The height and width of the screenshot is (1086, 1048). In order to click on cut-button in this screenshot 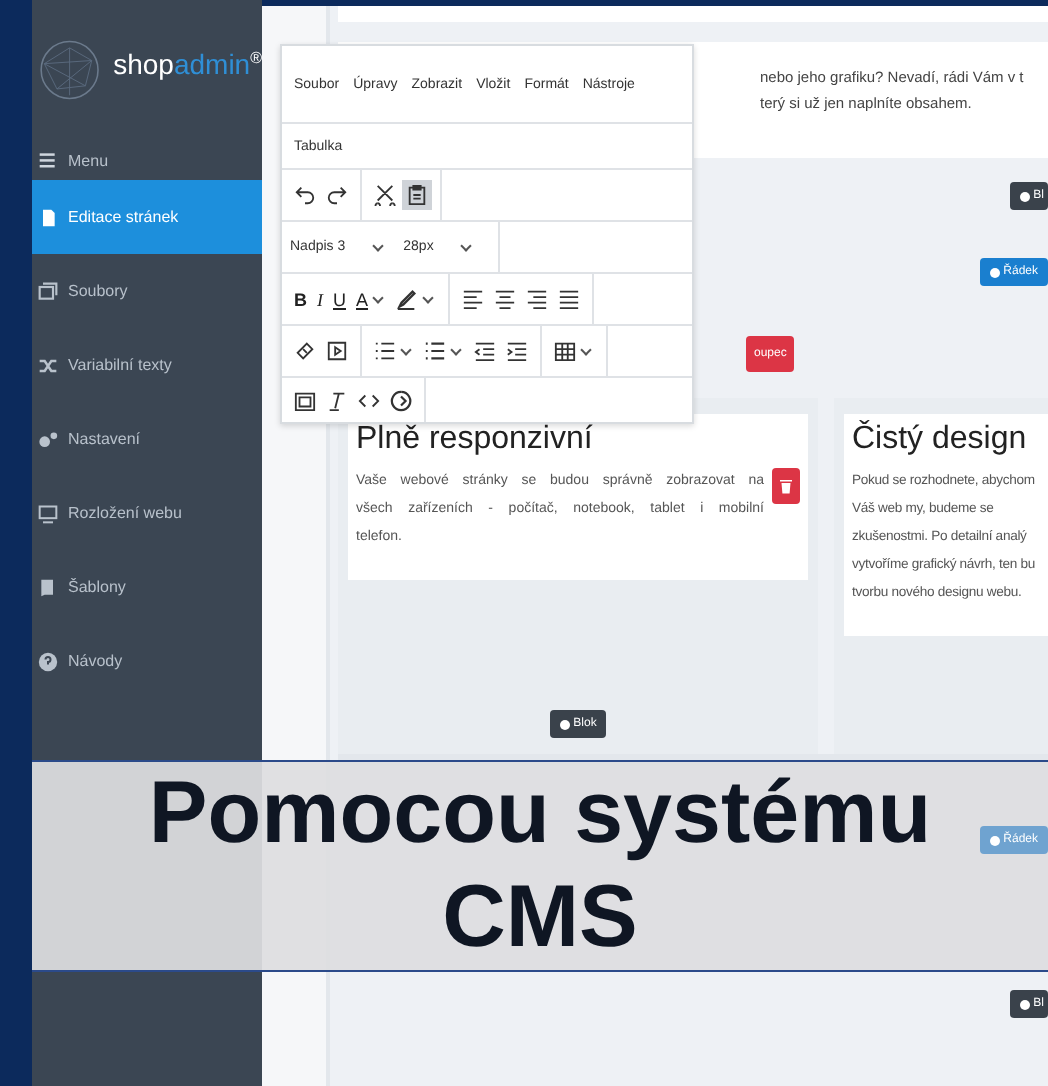, I will do `click(385, 195)`.